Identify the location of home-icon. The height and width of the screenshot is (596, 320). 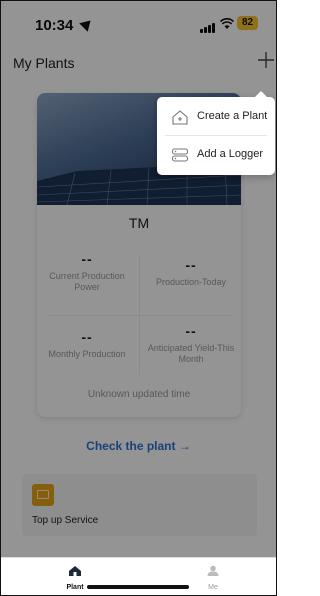
(75, 571).